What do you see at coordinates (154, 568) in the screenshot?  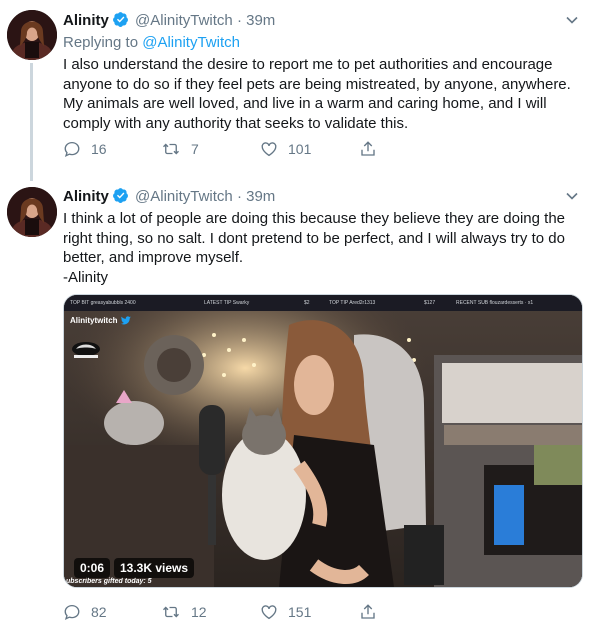 I see `video-views-badge: 13.3K views` at bounding box center [154, 568].